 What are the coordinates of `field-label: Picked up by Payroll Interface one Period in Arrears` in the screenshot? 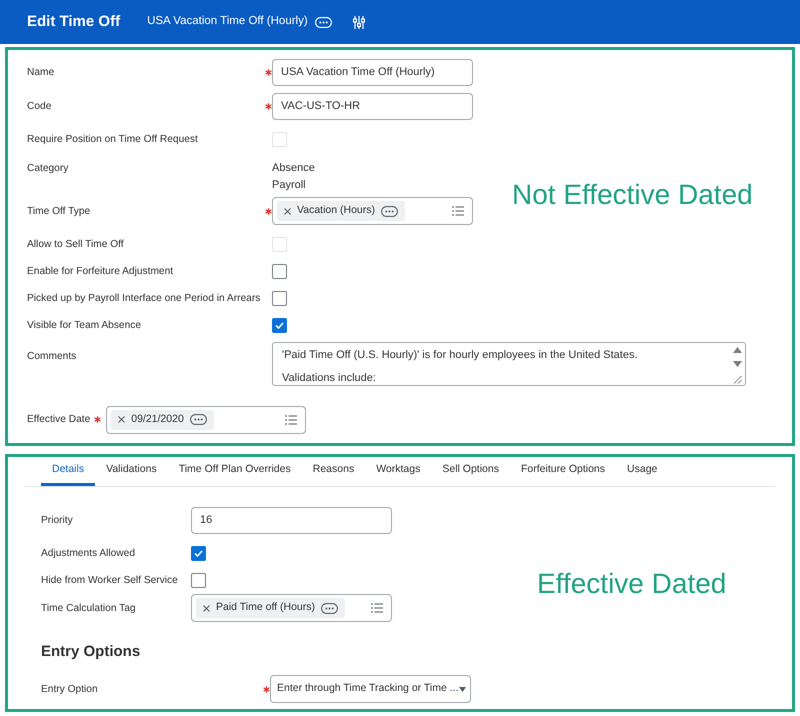 It's located at (144, 298).